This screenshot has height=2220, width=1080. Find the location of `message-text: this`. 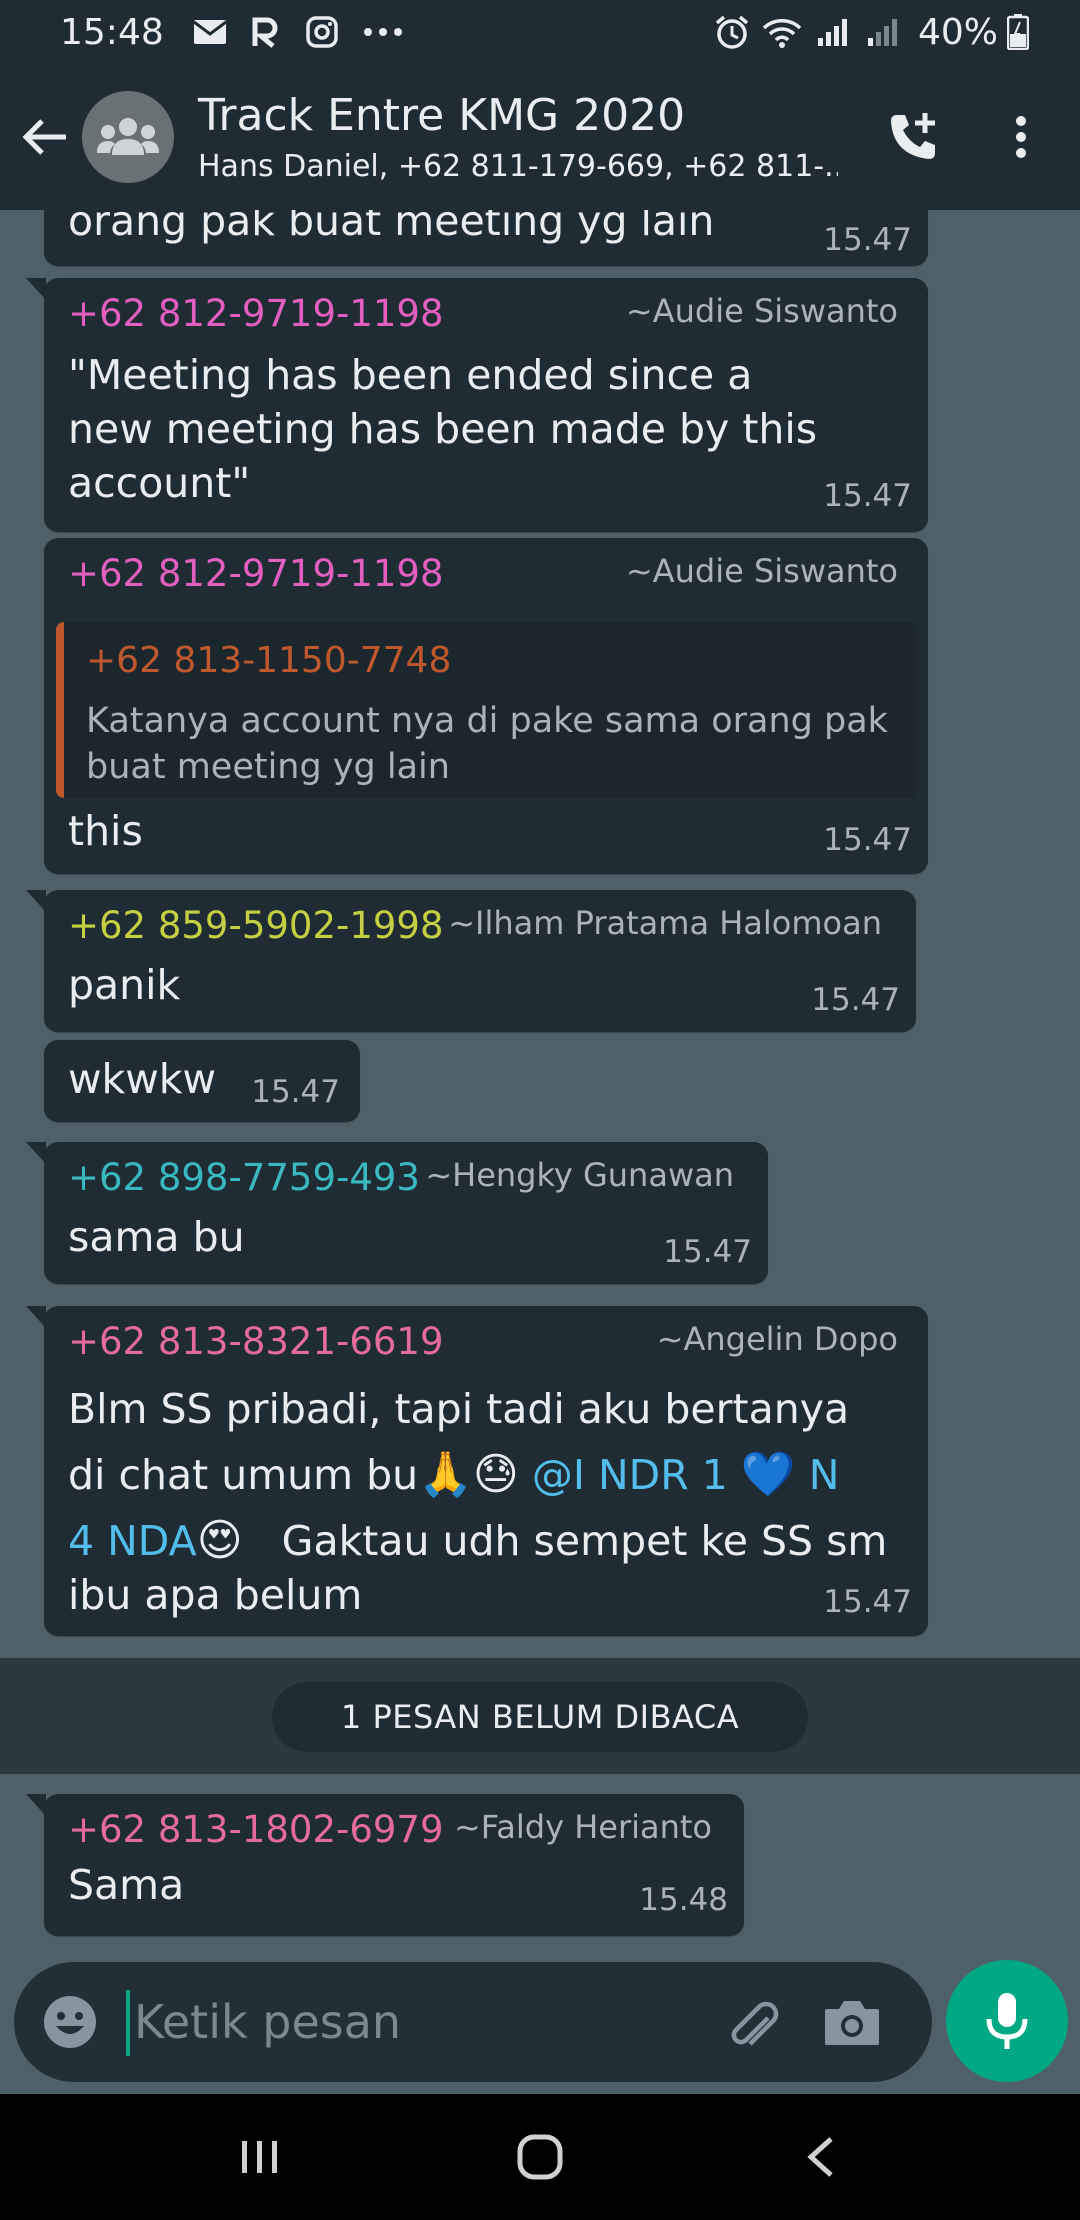

message-text: this is located at coordinates (105, 831).